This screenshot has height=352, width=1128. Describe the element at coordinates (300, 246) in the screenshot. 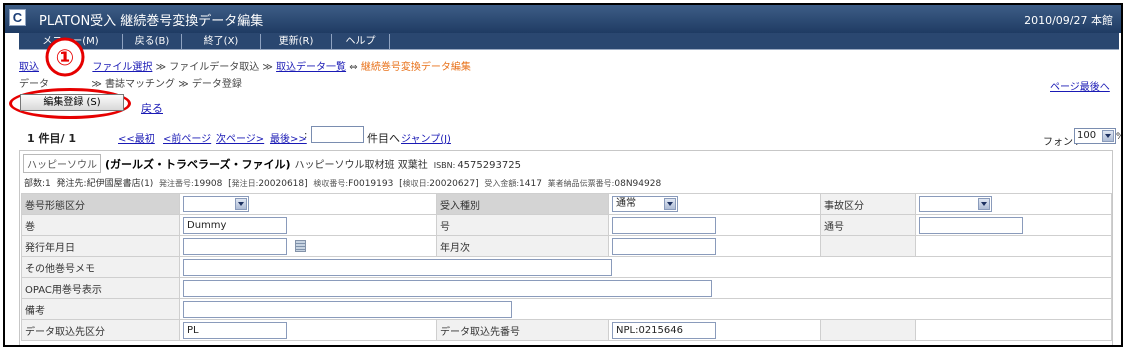

I see `calendar-icon` at that location.